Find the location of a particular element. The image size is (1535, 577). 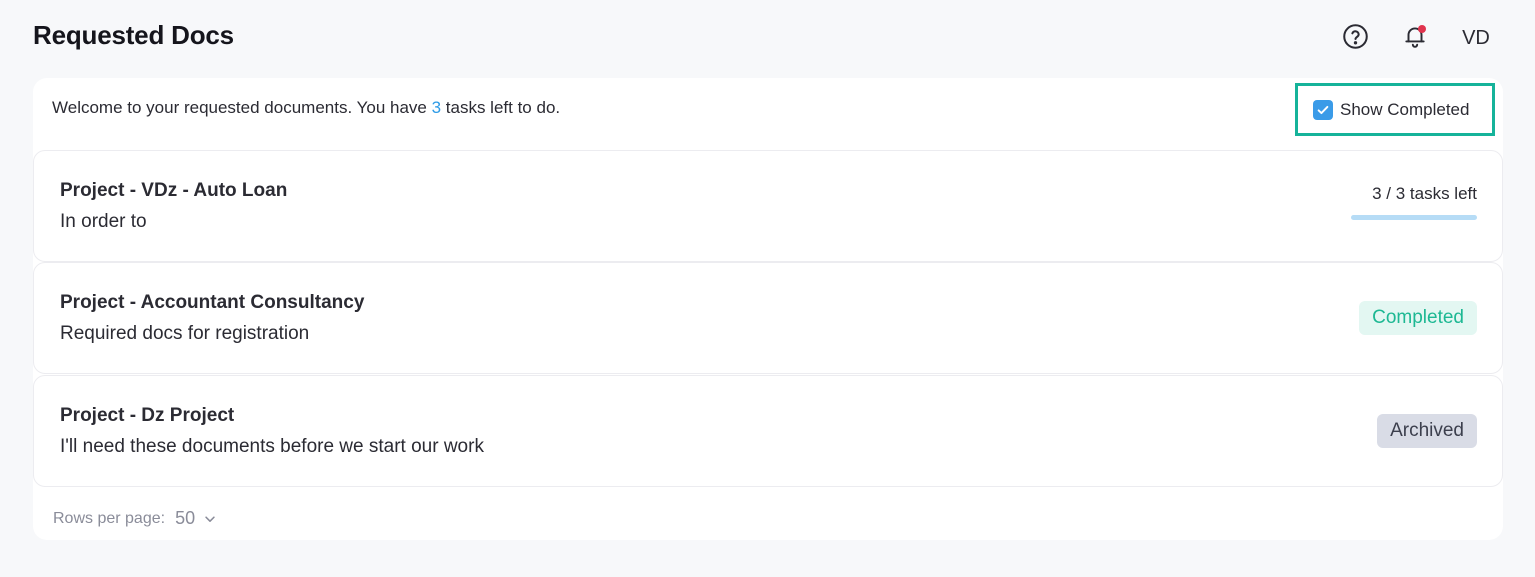

welcome-suffix: tasks left to do. is located at coordinates (501, 107).